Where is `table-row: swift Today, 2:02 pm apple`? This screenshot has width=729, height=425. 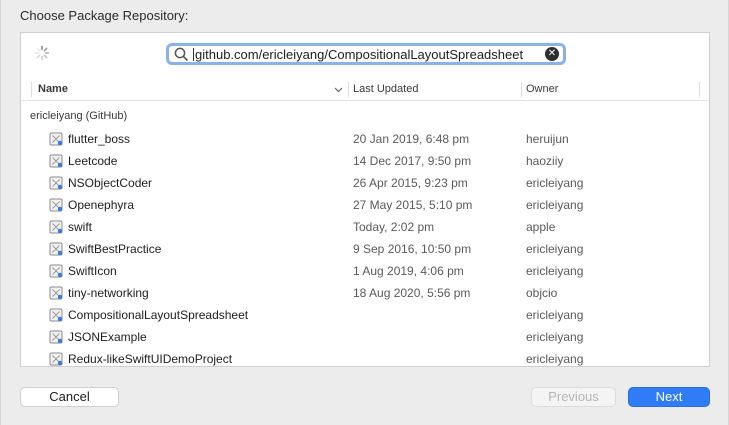 table-row: swift Today, 2:02 pm apple is located at coordinates (365, 227).